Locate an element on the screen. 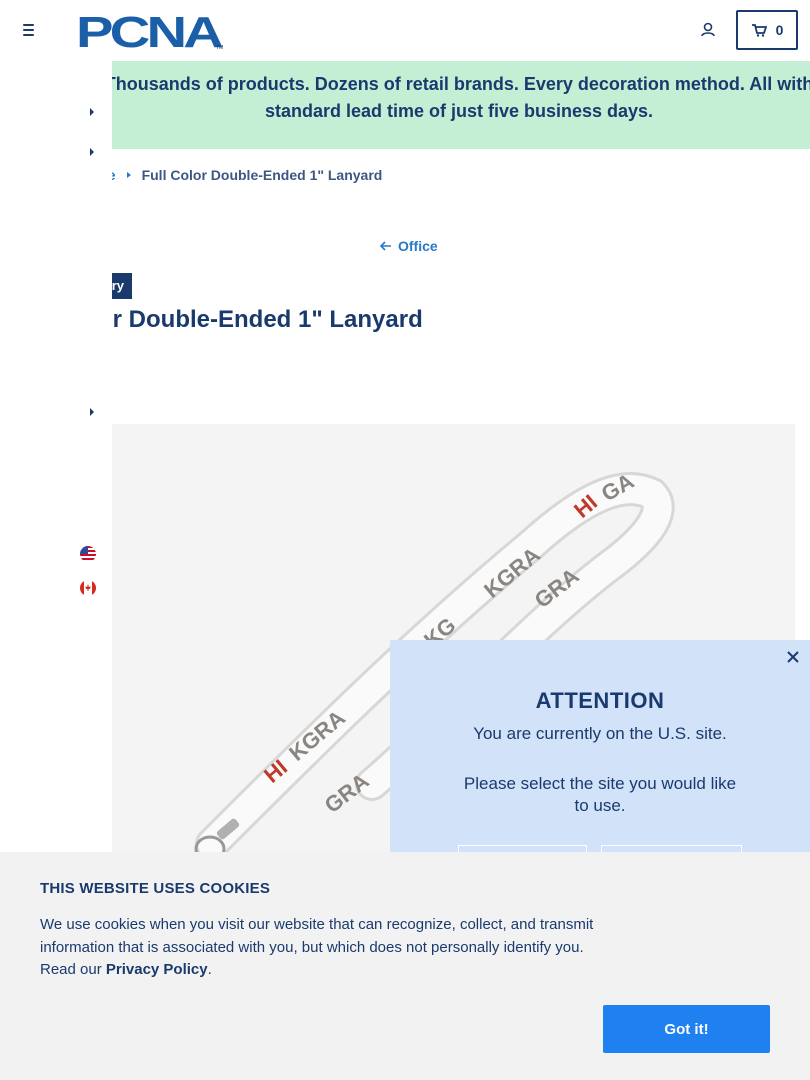 This screenshot has width=810, height=1080. svg-text: TM is located at coordinates (219, 48).